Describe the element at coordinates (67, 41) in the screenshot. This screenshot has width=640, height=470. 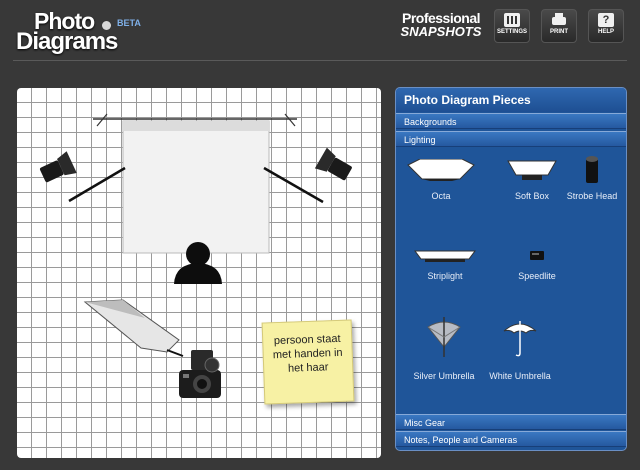
I see `logo-line-2: Diagrams` at that location.